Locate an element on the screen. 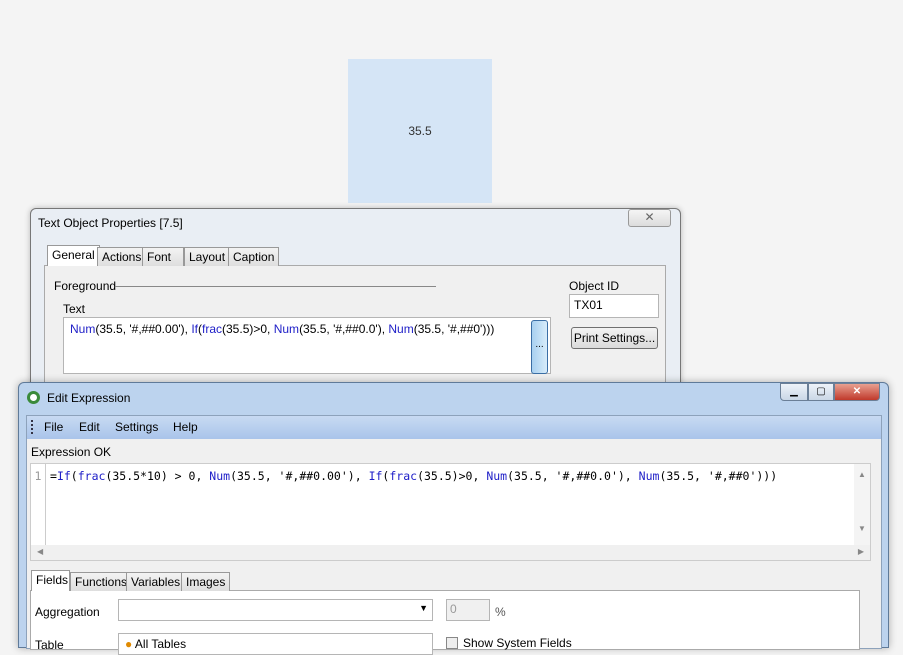  table-label: Table is located at coordinates (49, 645).